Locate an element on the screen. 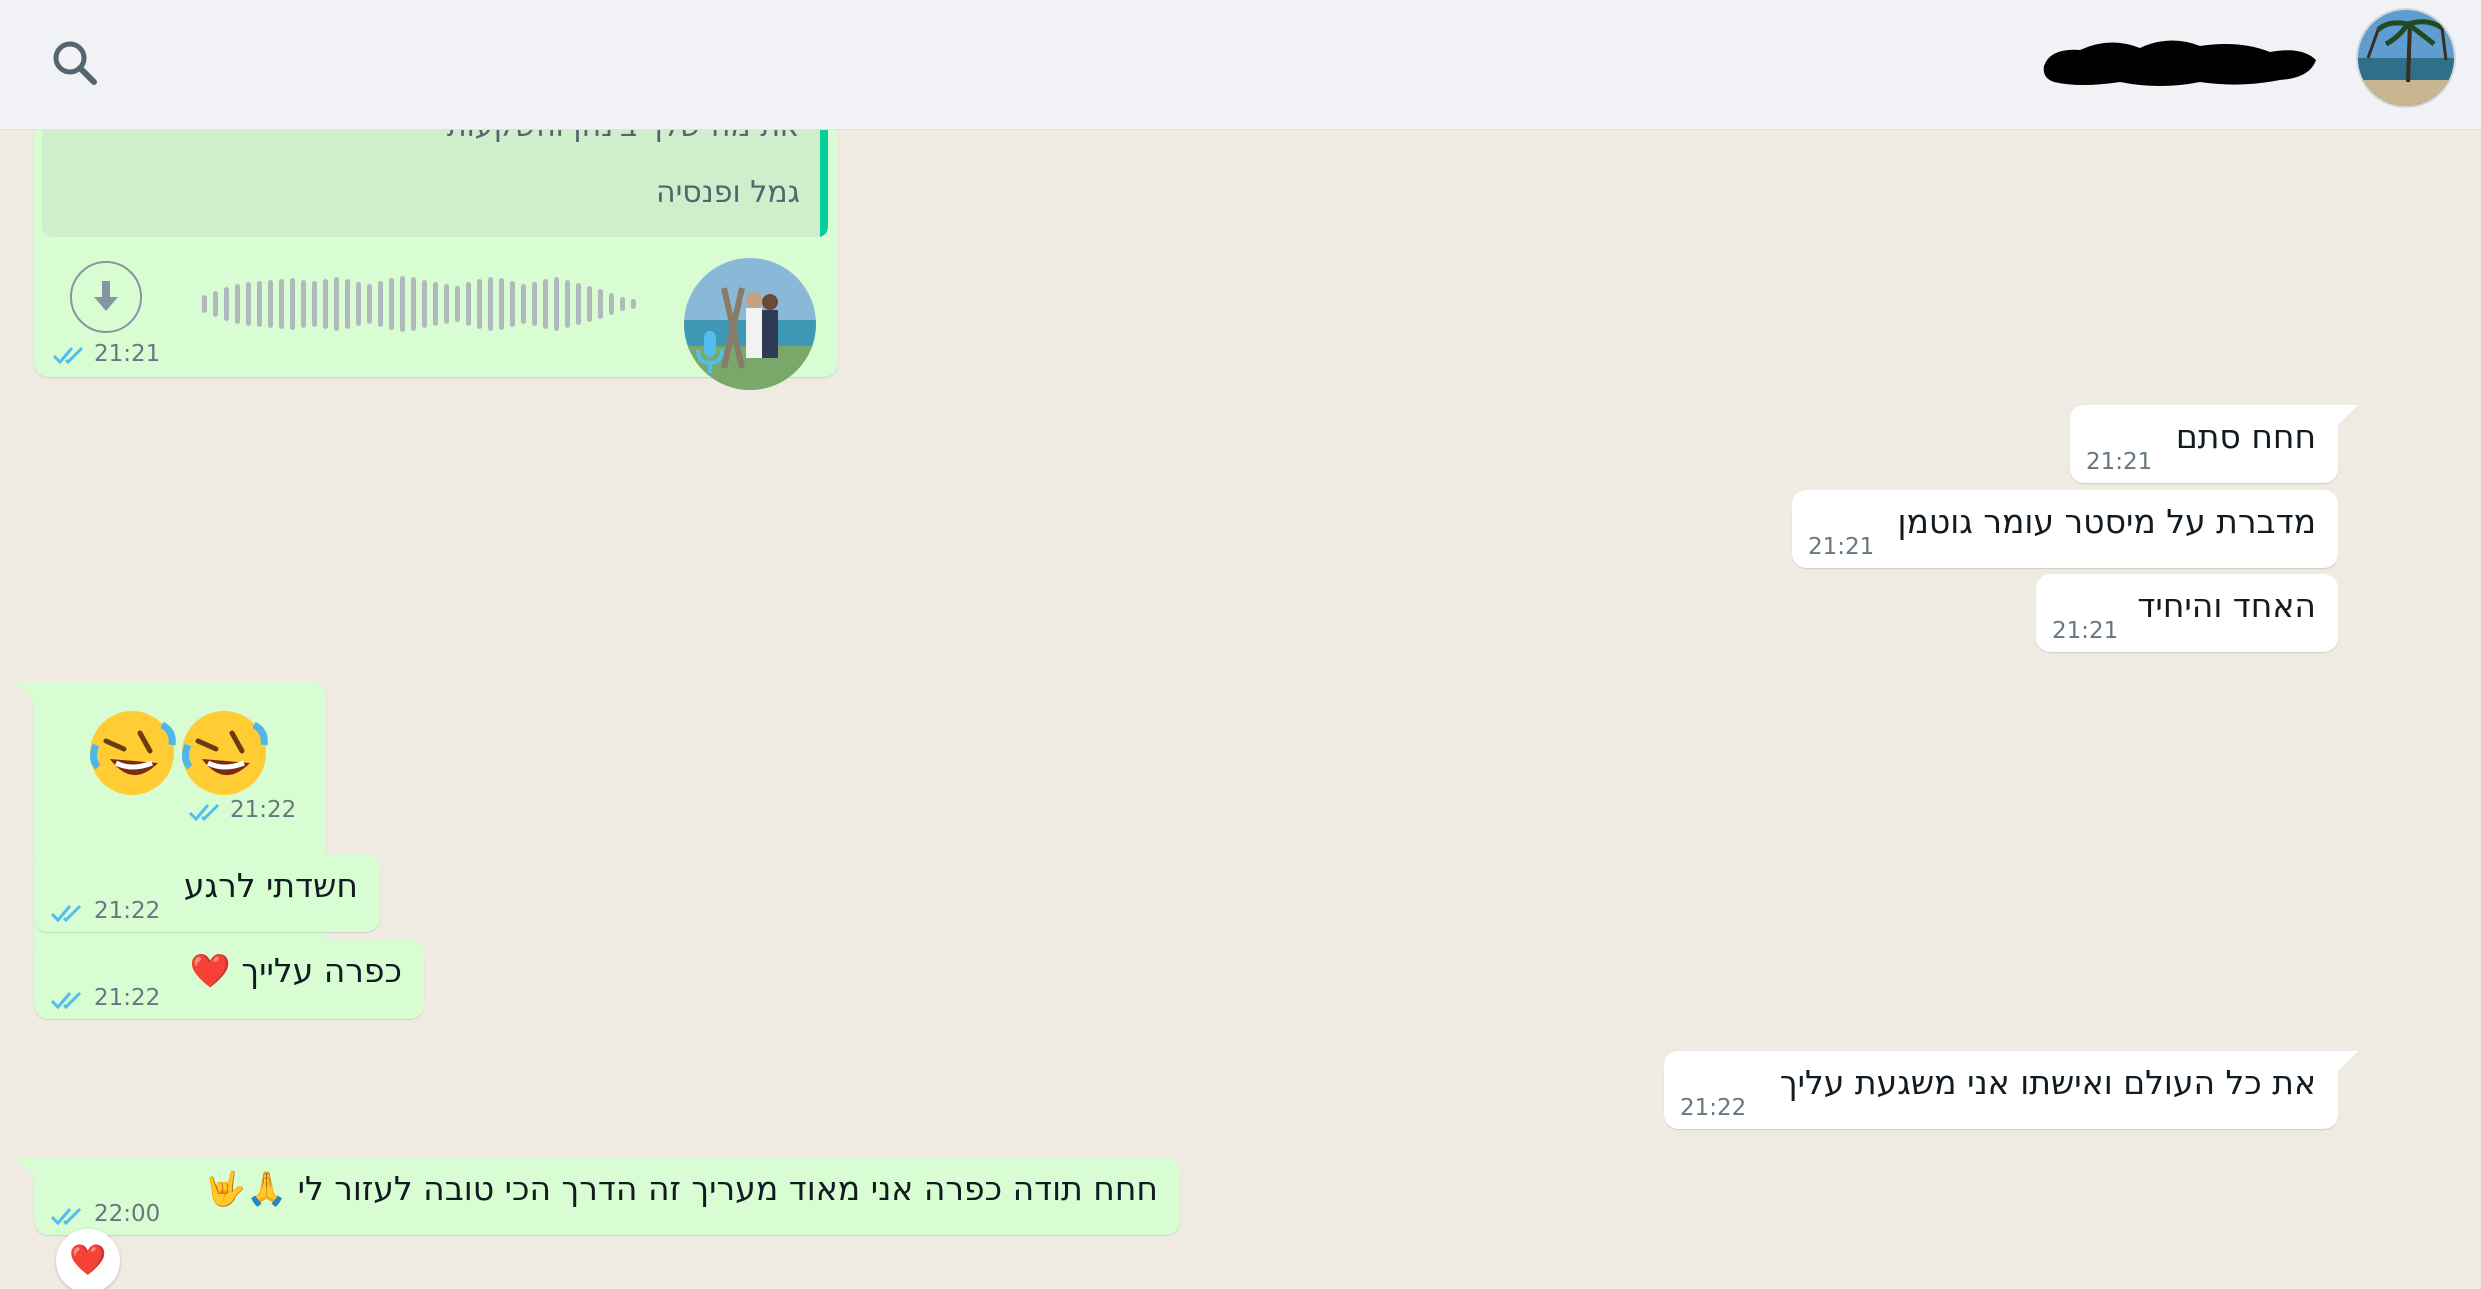  message-bubble: כפרה עלייך ❤️ 21:22 is located at coordinates (229, 979).